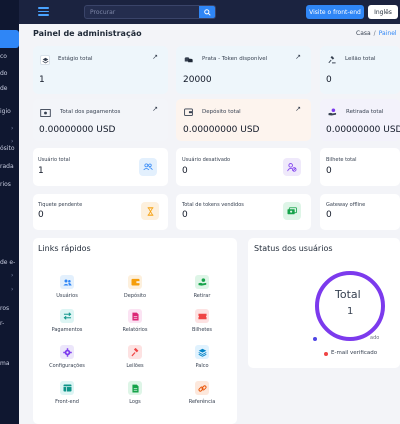 This screenshot has width=400, height=424. I want to click on quick-link-deposit: Depósito, so click(135, 287).